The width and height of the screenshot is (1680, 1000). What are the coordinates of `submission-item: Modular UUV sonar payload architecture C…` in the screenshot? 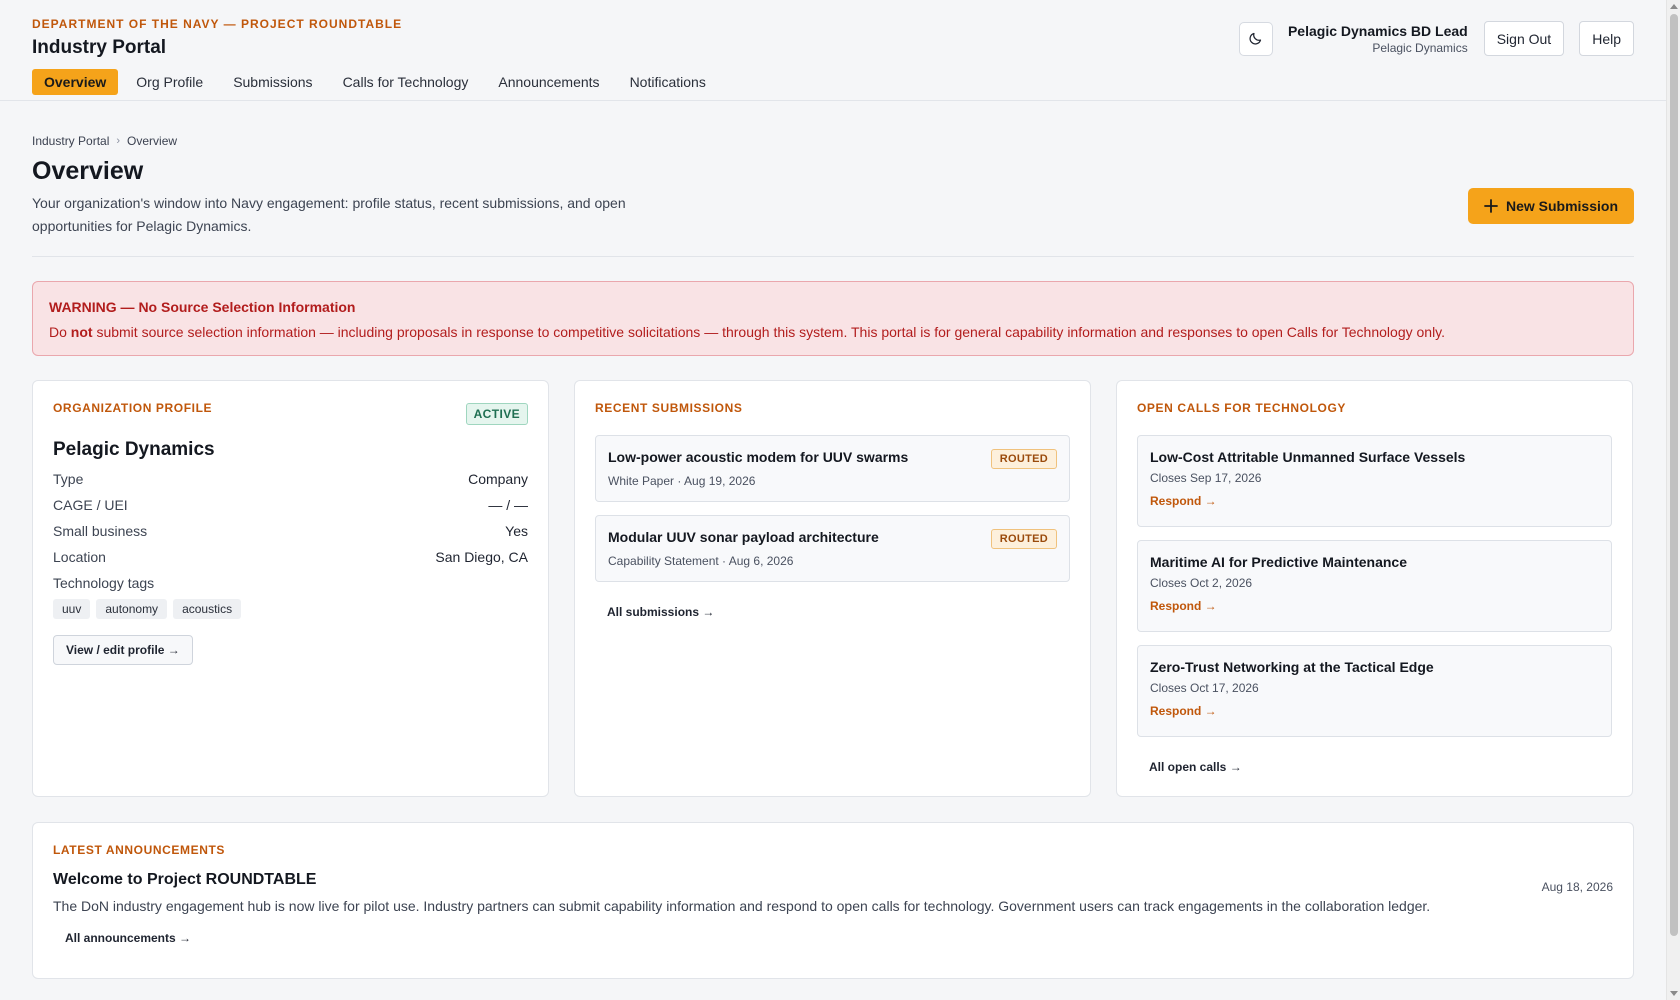 It's located at (832, 548).